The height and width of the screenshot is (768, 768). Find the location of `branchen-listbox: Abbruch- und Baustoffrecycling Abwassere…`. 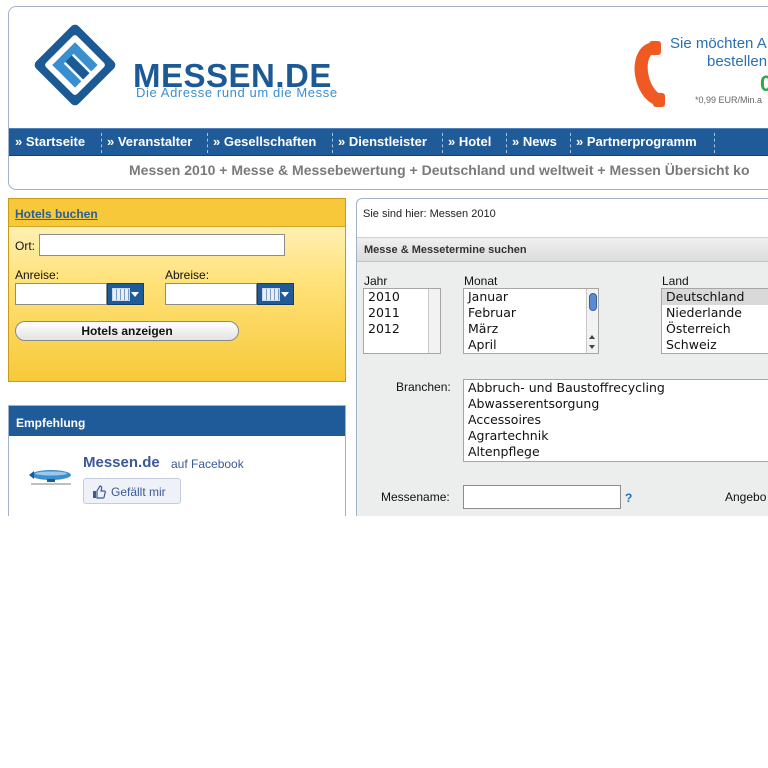

branchen-listbox: Abbruch- und Baustoffrecycling Abwassere… is located at coordinates (615, 420).